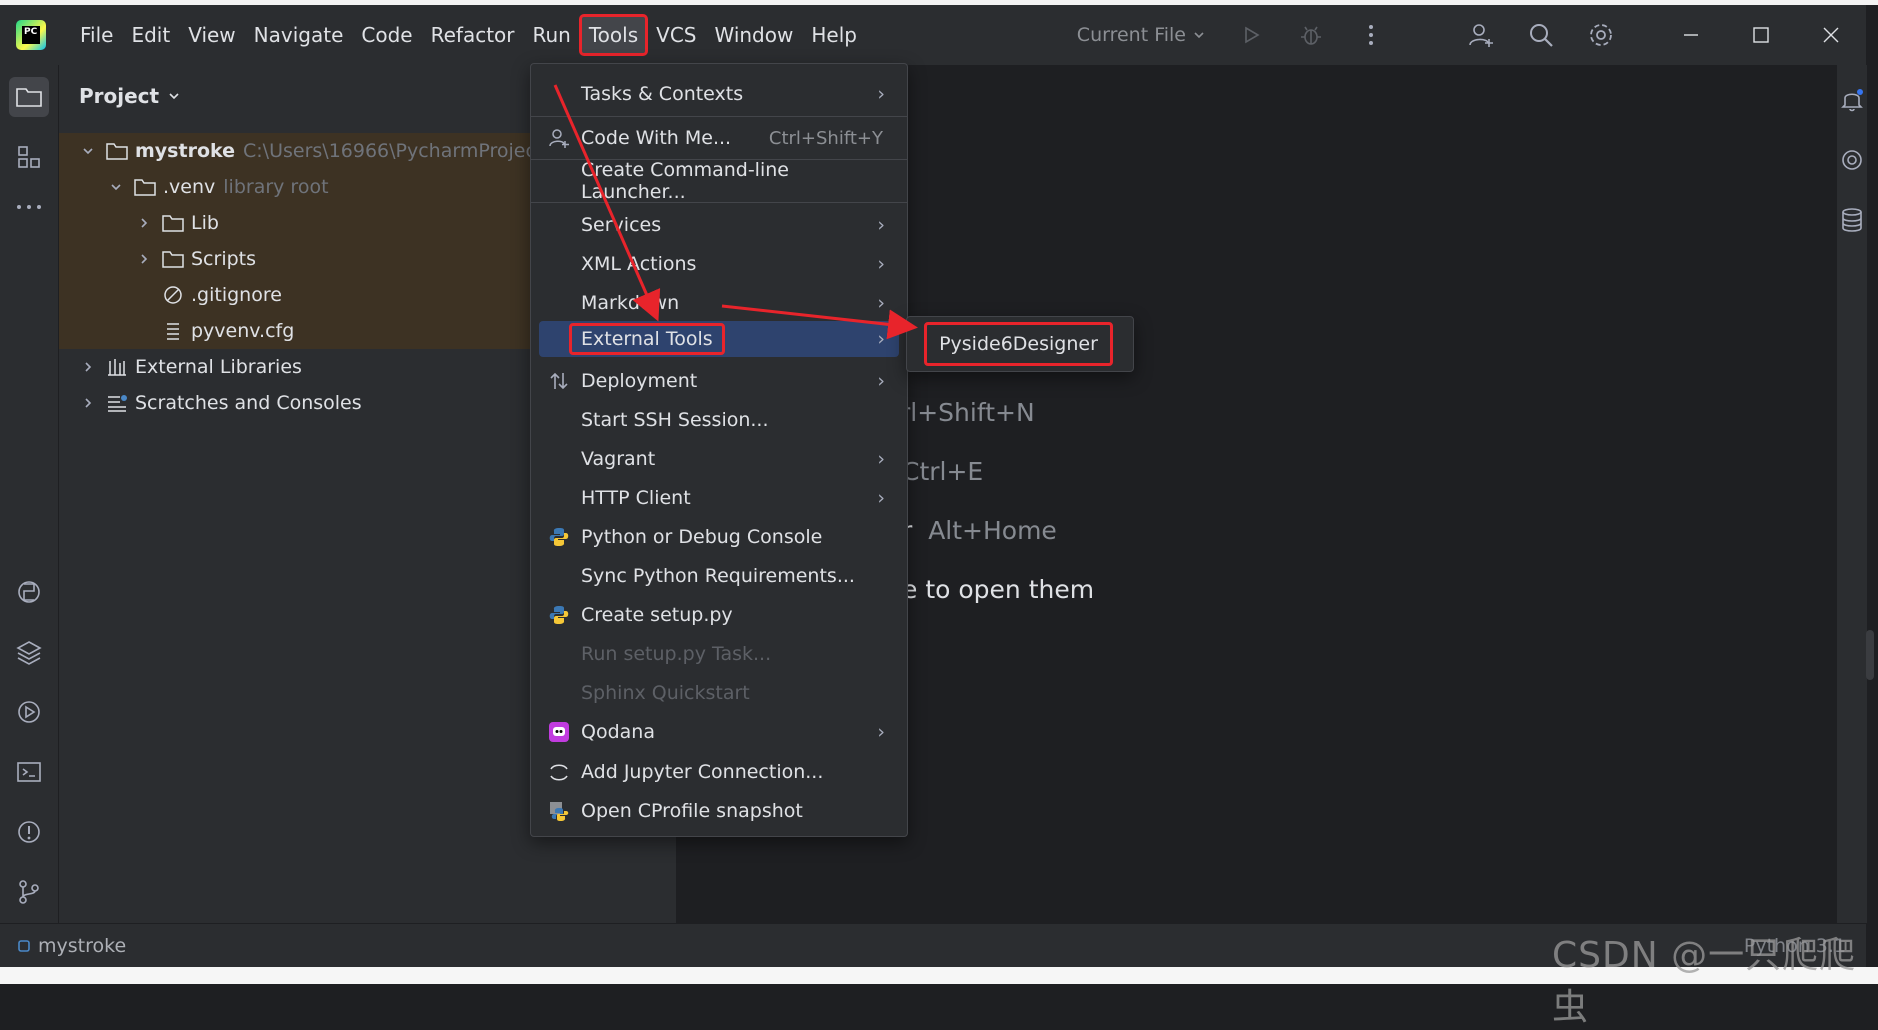 This screenshot has height=1030, width=1878. Describe the element at coordinates (224, 259) in the screenshot. I see `tree-node-label: Scripts` at that location.